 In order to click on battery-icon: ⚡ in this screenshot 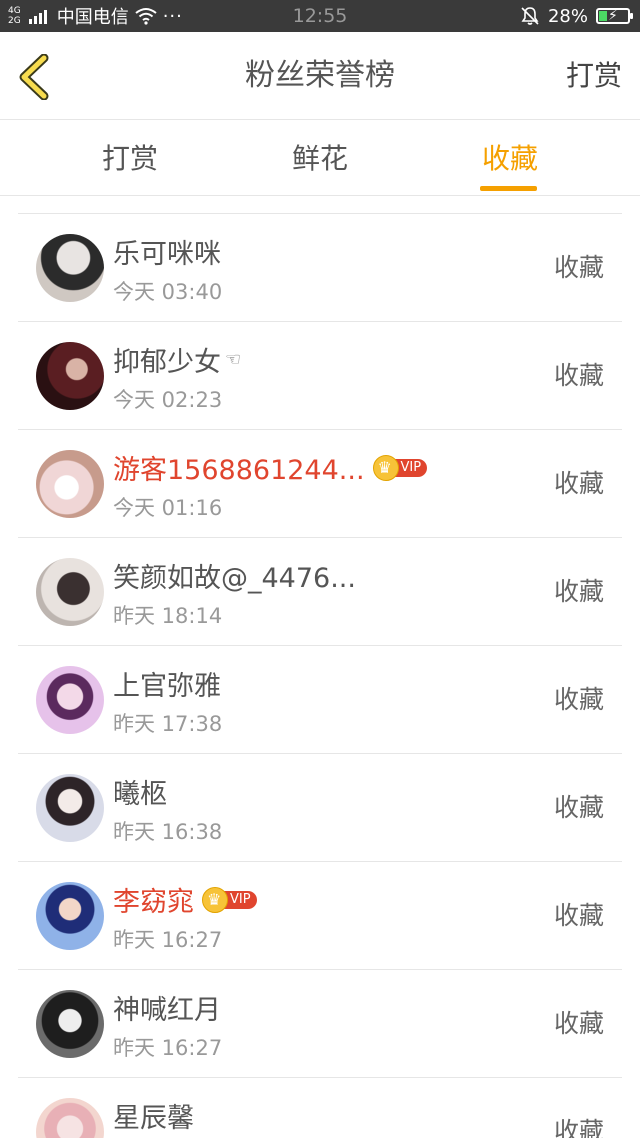, I will do `click(614, 16)`.